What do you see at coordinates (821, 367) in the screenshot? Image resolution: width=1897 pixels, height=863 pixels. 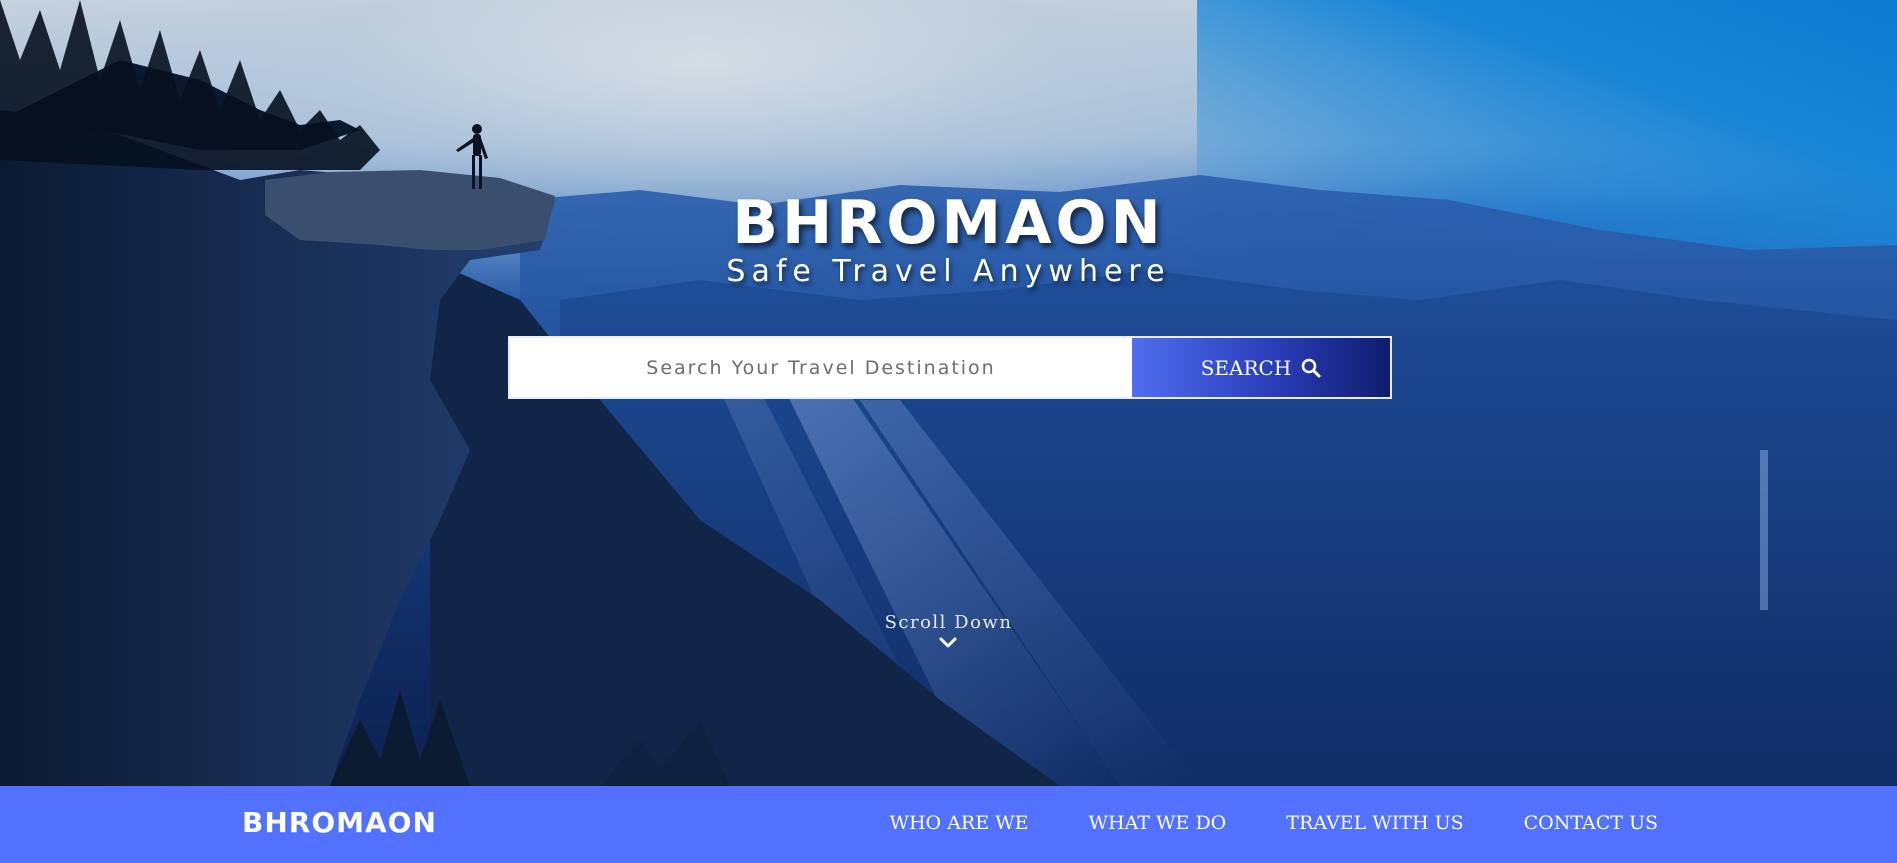 I see `destination-search-input` at bounding box center [821, 367].